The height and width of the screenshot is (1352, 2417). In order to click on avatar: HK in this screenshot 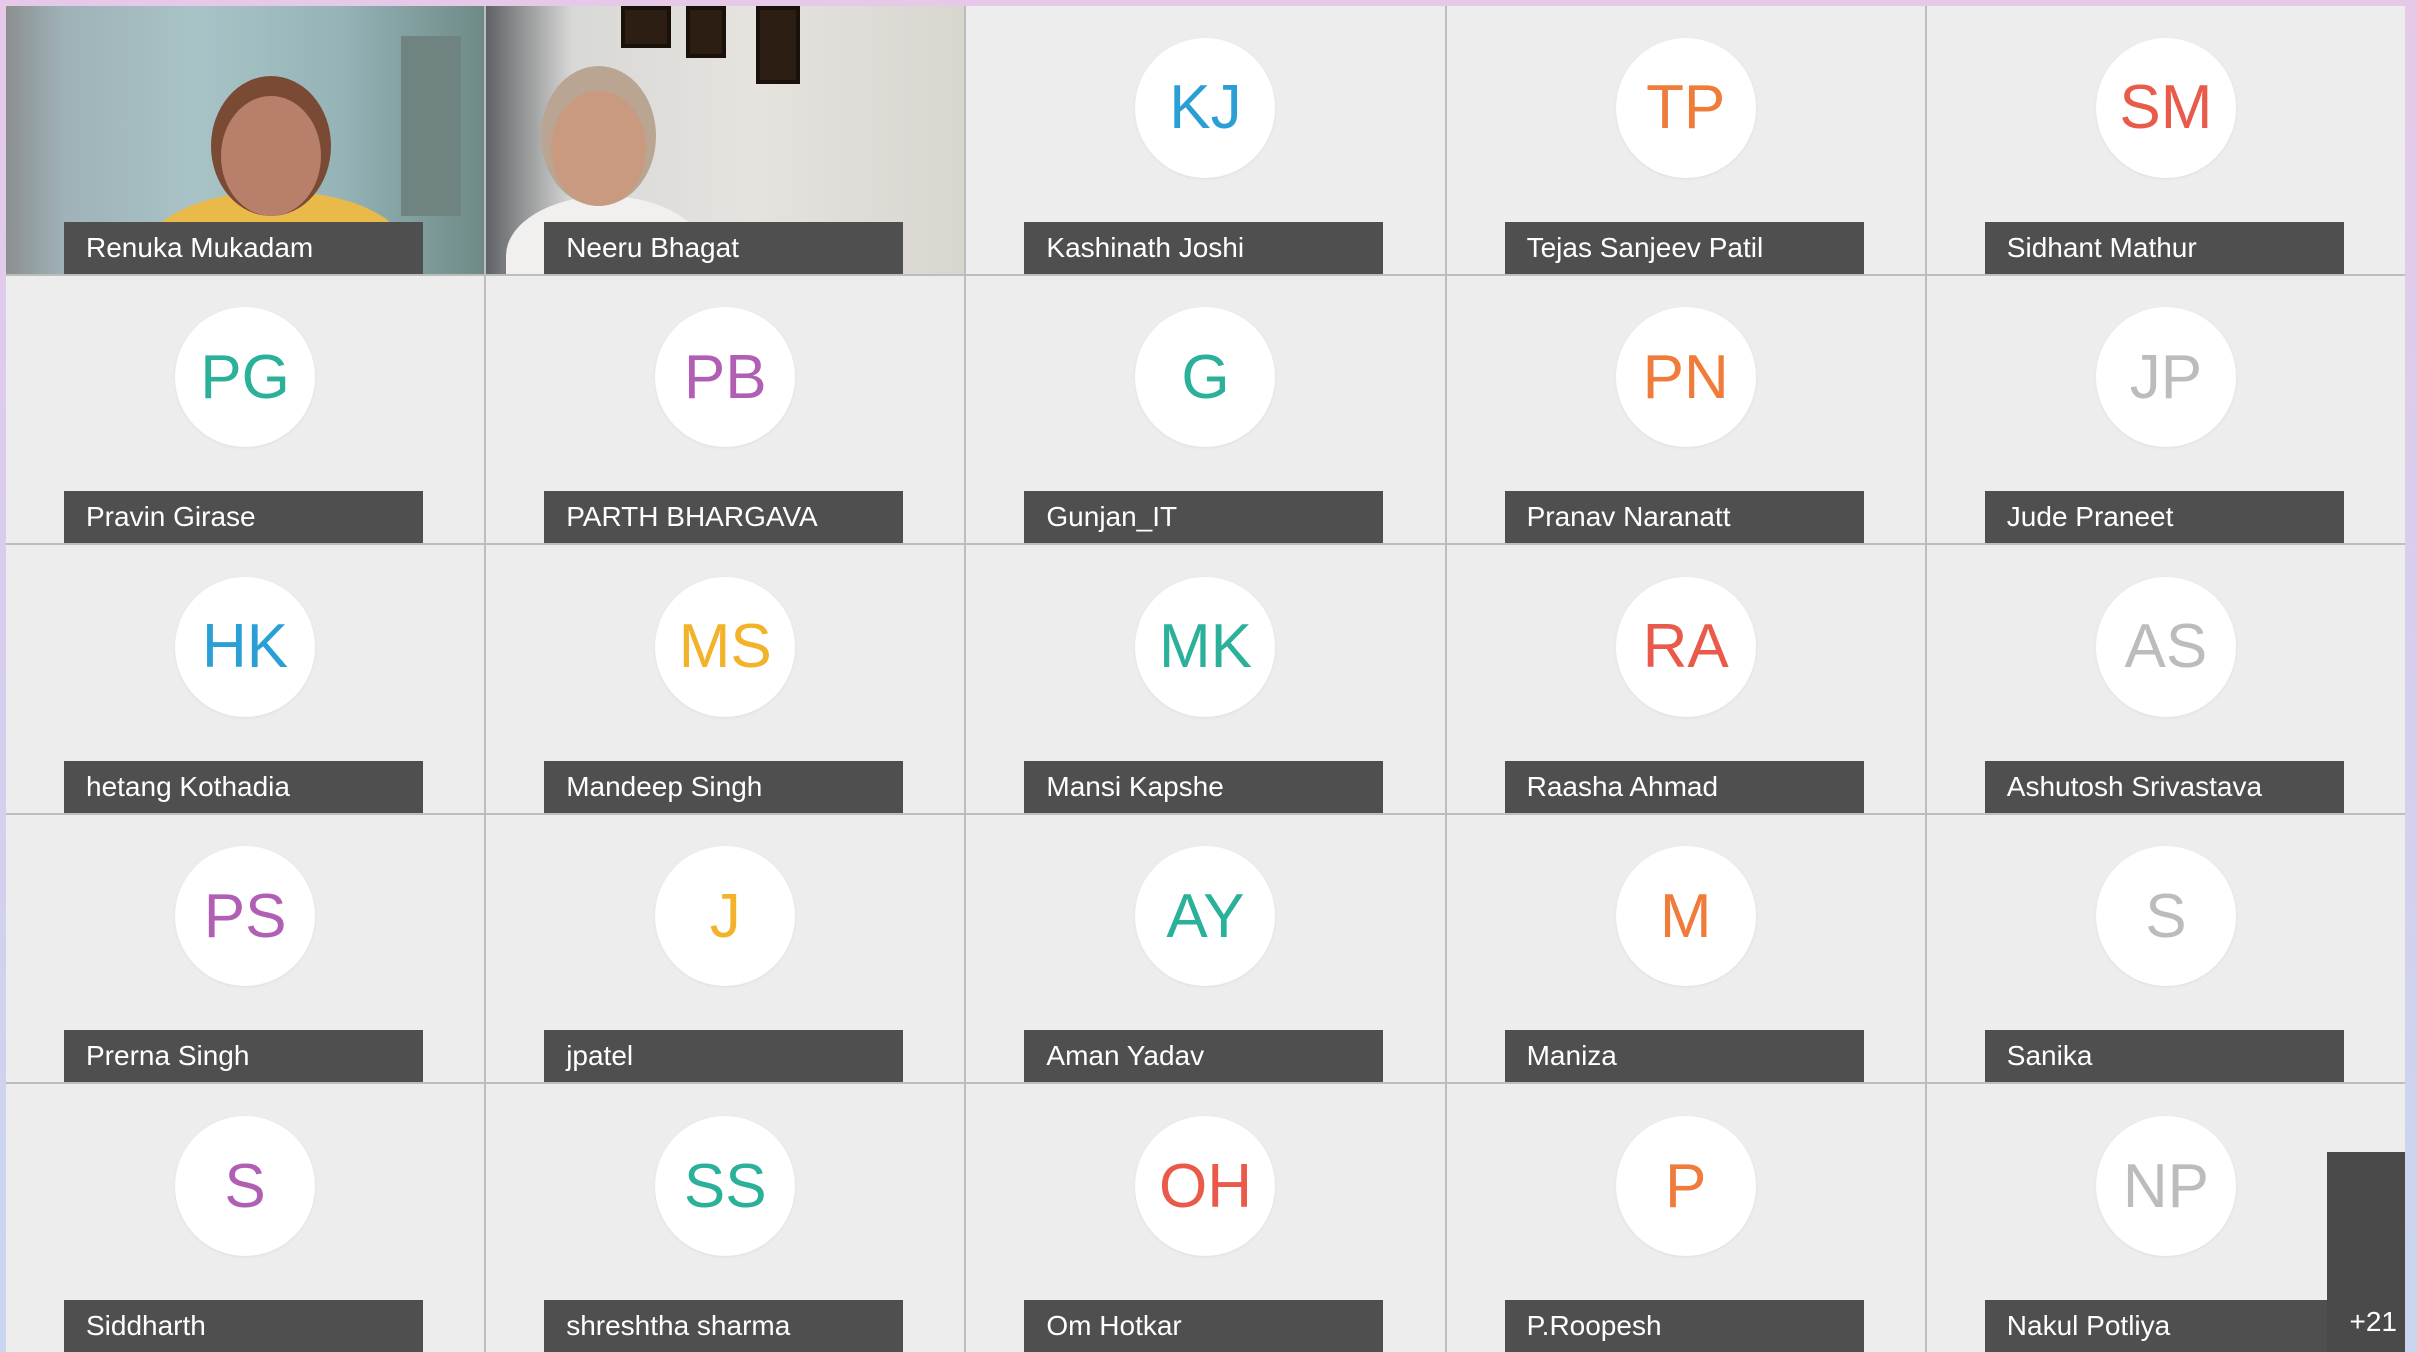, I will do `click(245, 646)`.